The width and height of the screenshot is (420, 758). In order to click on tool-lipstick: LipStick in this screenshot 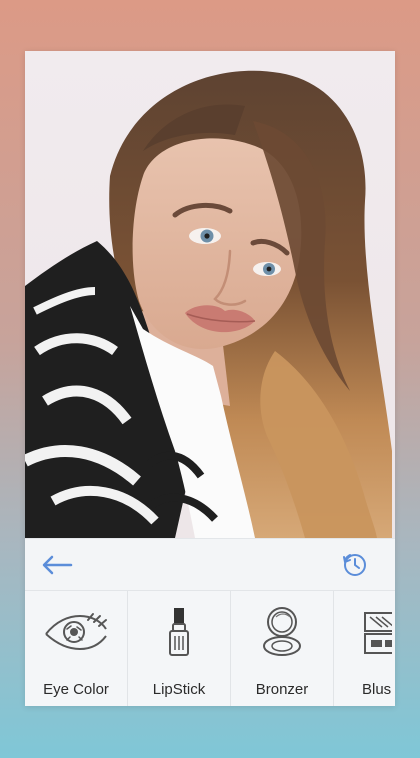, I will do `click(179, 648)`.